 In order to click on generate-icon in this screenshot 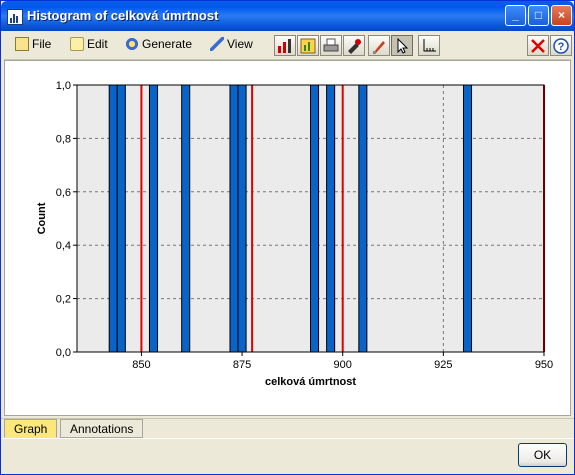, I will do `click(132, 44)`.